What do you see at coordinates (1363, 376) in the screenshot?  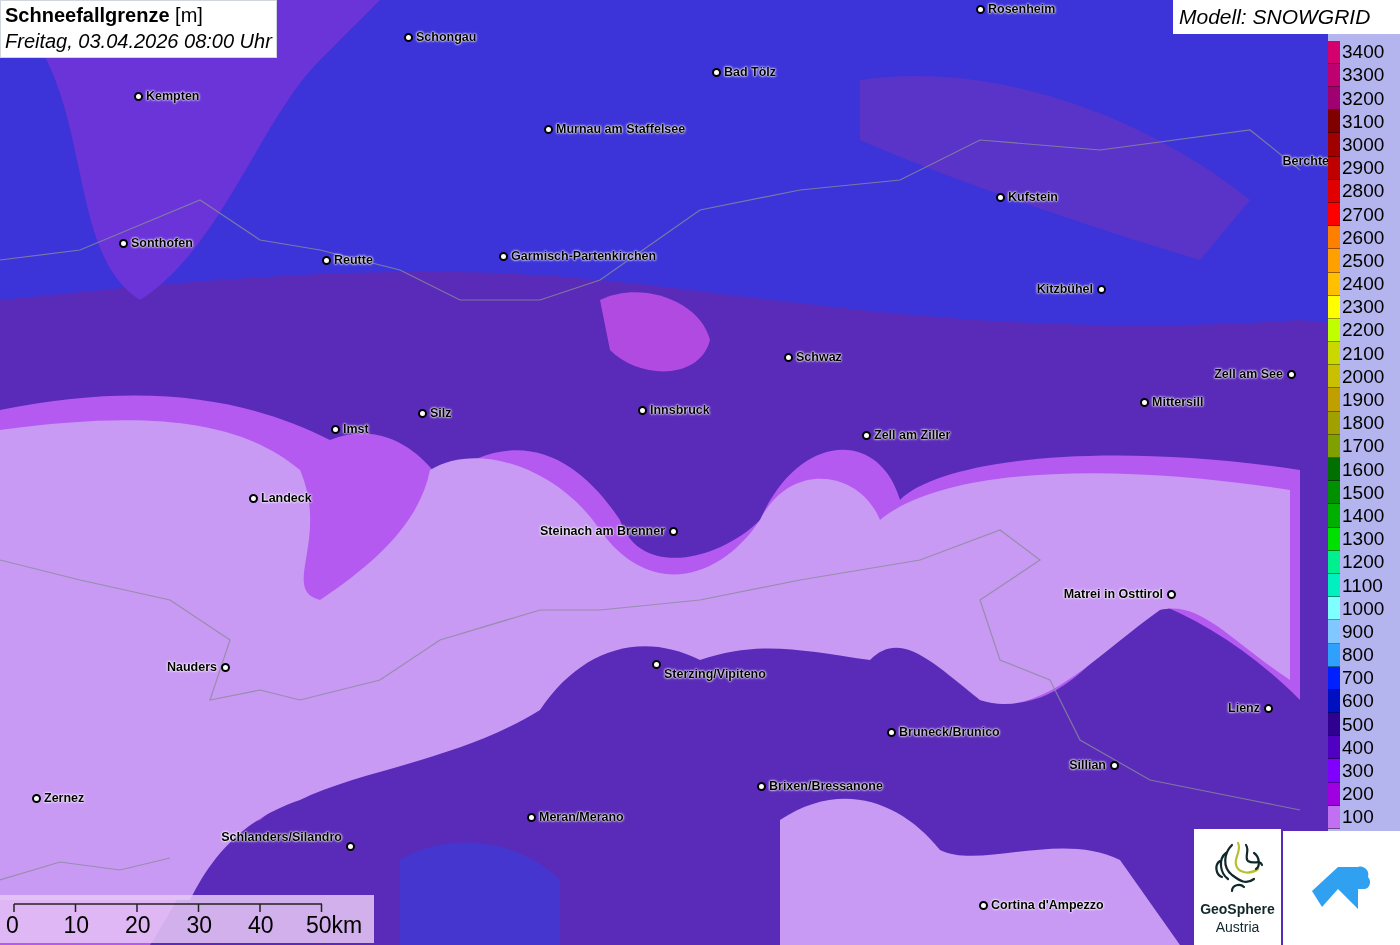 I see `legend-value: 2000` at bounding box center [1363, 376].